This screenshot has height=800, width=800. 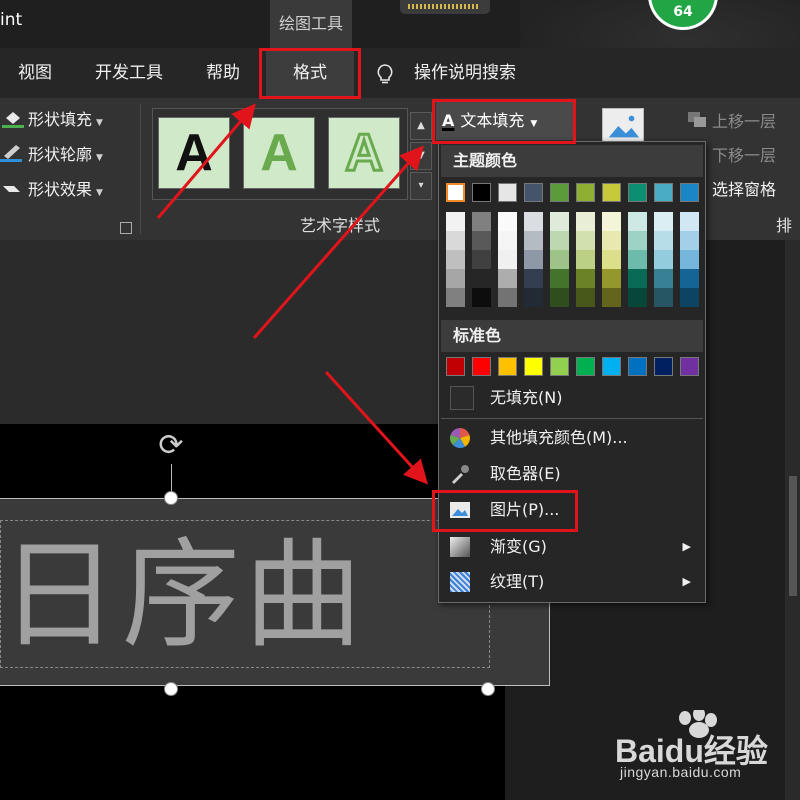 What do you see at coordinates (421, 156) in the screenshot?
I see `gallery-scroll-down-icon: ▼` at bounding box center [421, 156].